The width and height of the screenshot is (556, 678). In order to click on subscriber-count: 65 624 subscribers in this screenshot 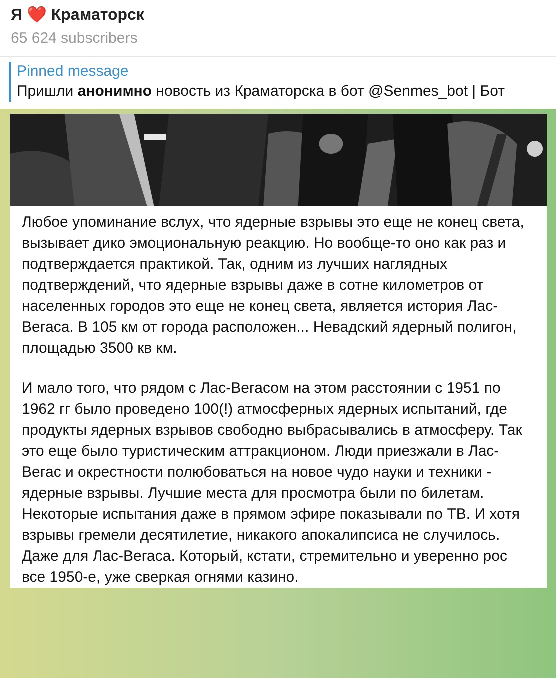, I will do `click(75, 39)`.